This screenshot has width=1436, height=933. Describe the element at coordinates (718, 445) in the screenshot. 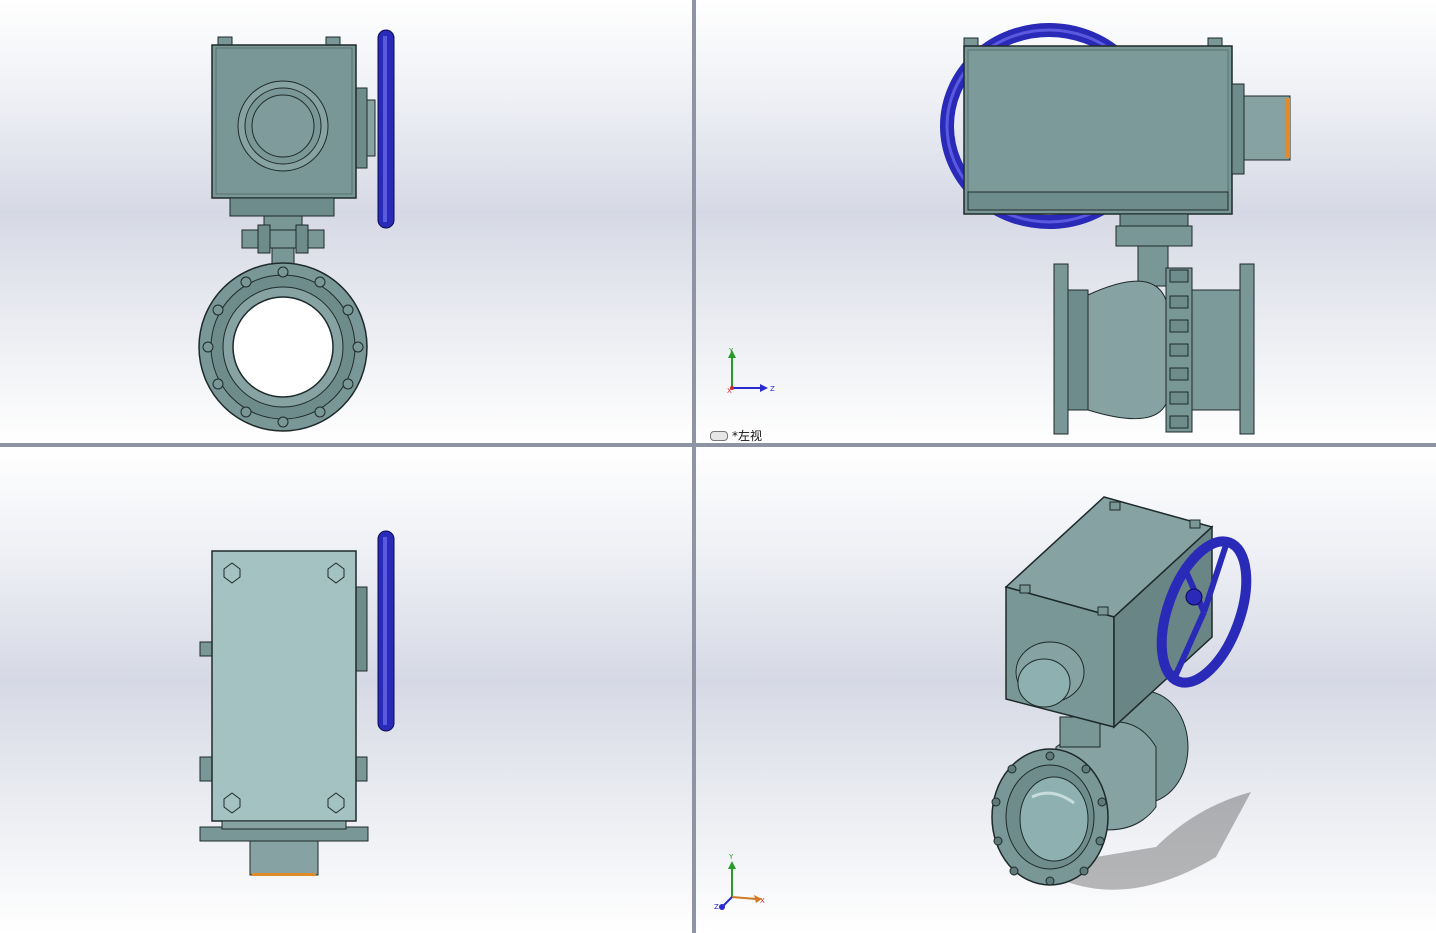

I see `viewport-divider-horizontal` at that location.